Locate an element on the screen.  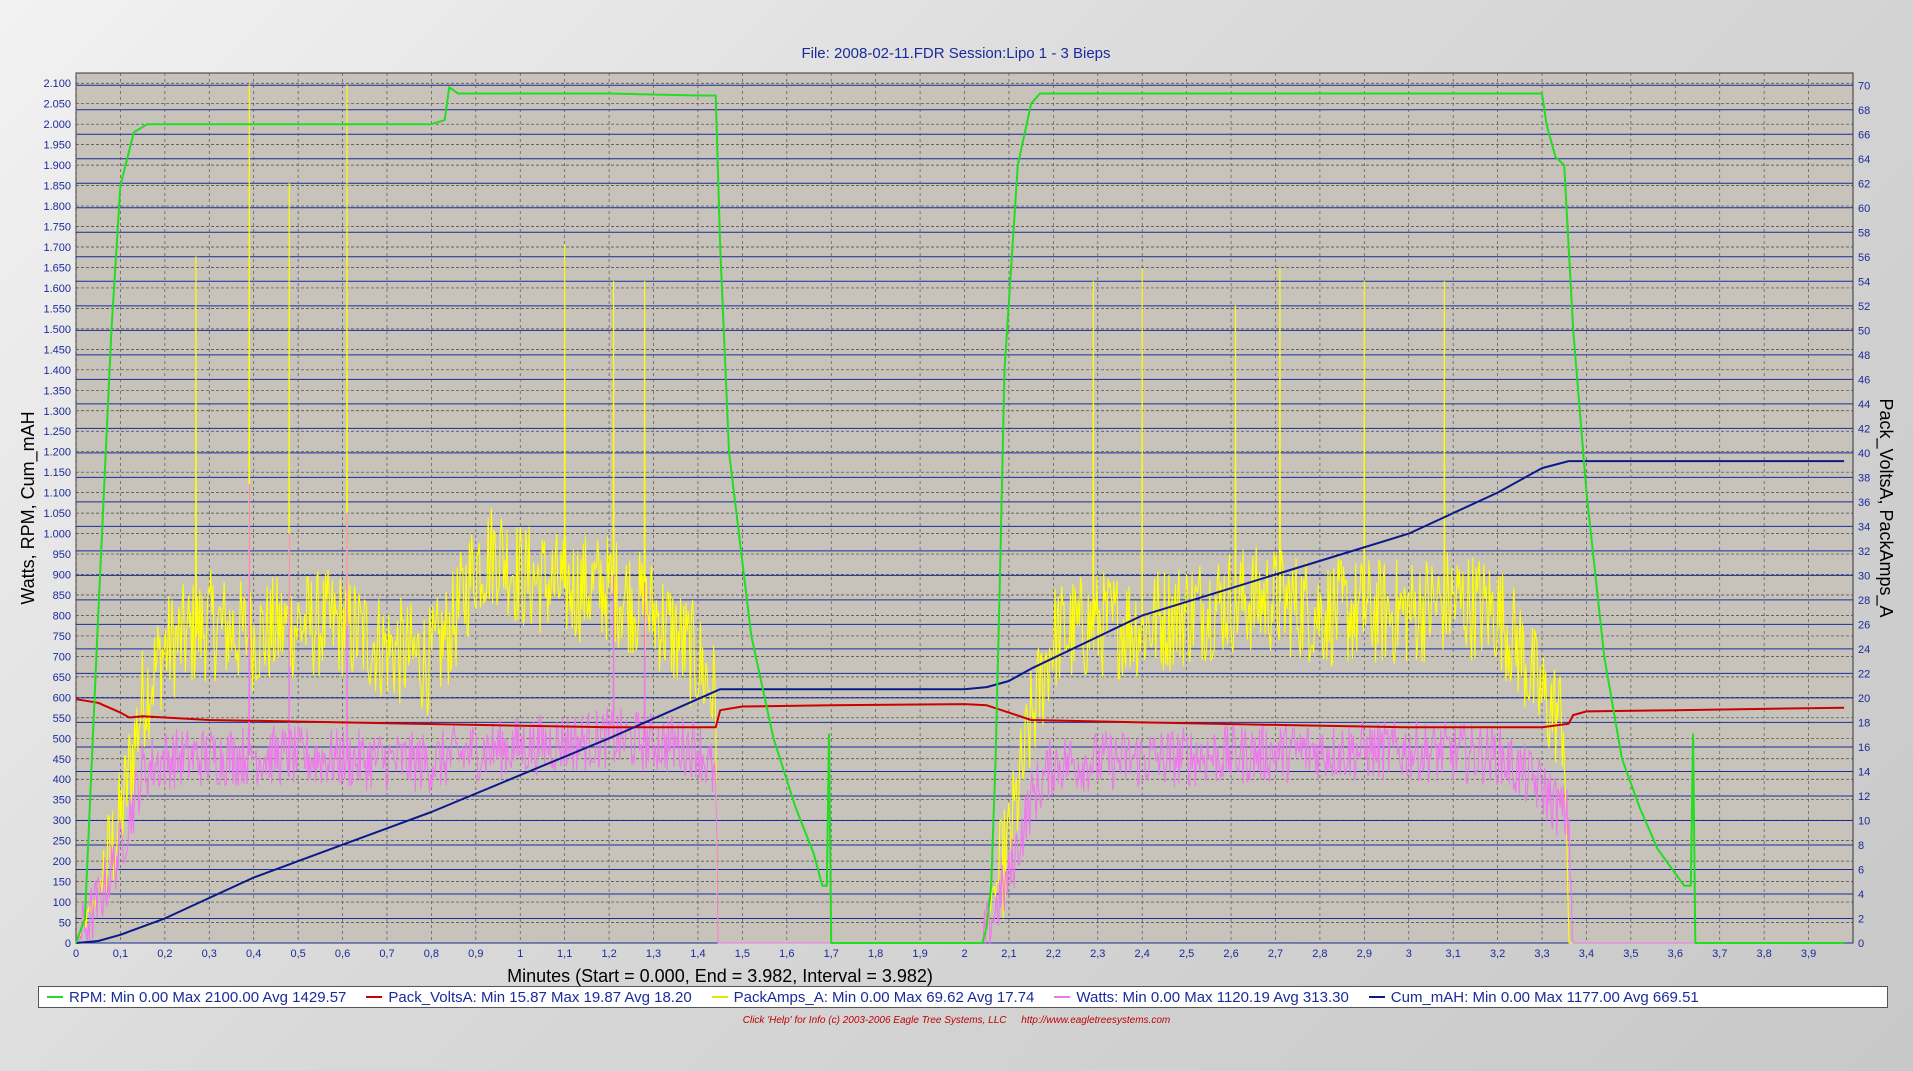
x-tick: 3,3 is located at coordinates (1541, 954).